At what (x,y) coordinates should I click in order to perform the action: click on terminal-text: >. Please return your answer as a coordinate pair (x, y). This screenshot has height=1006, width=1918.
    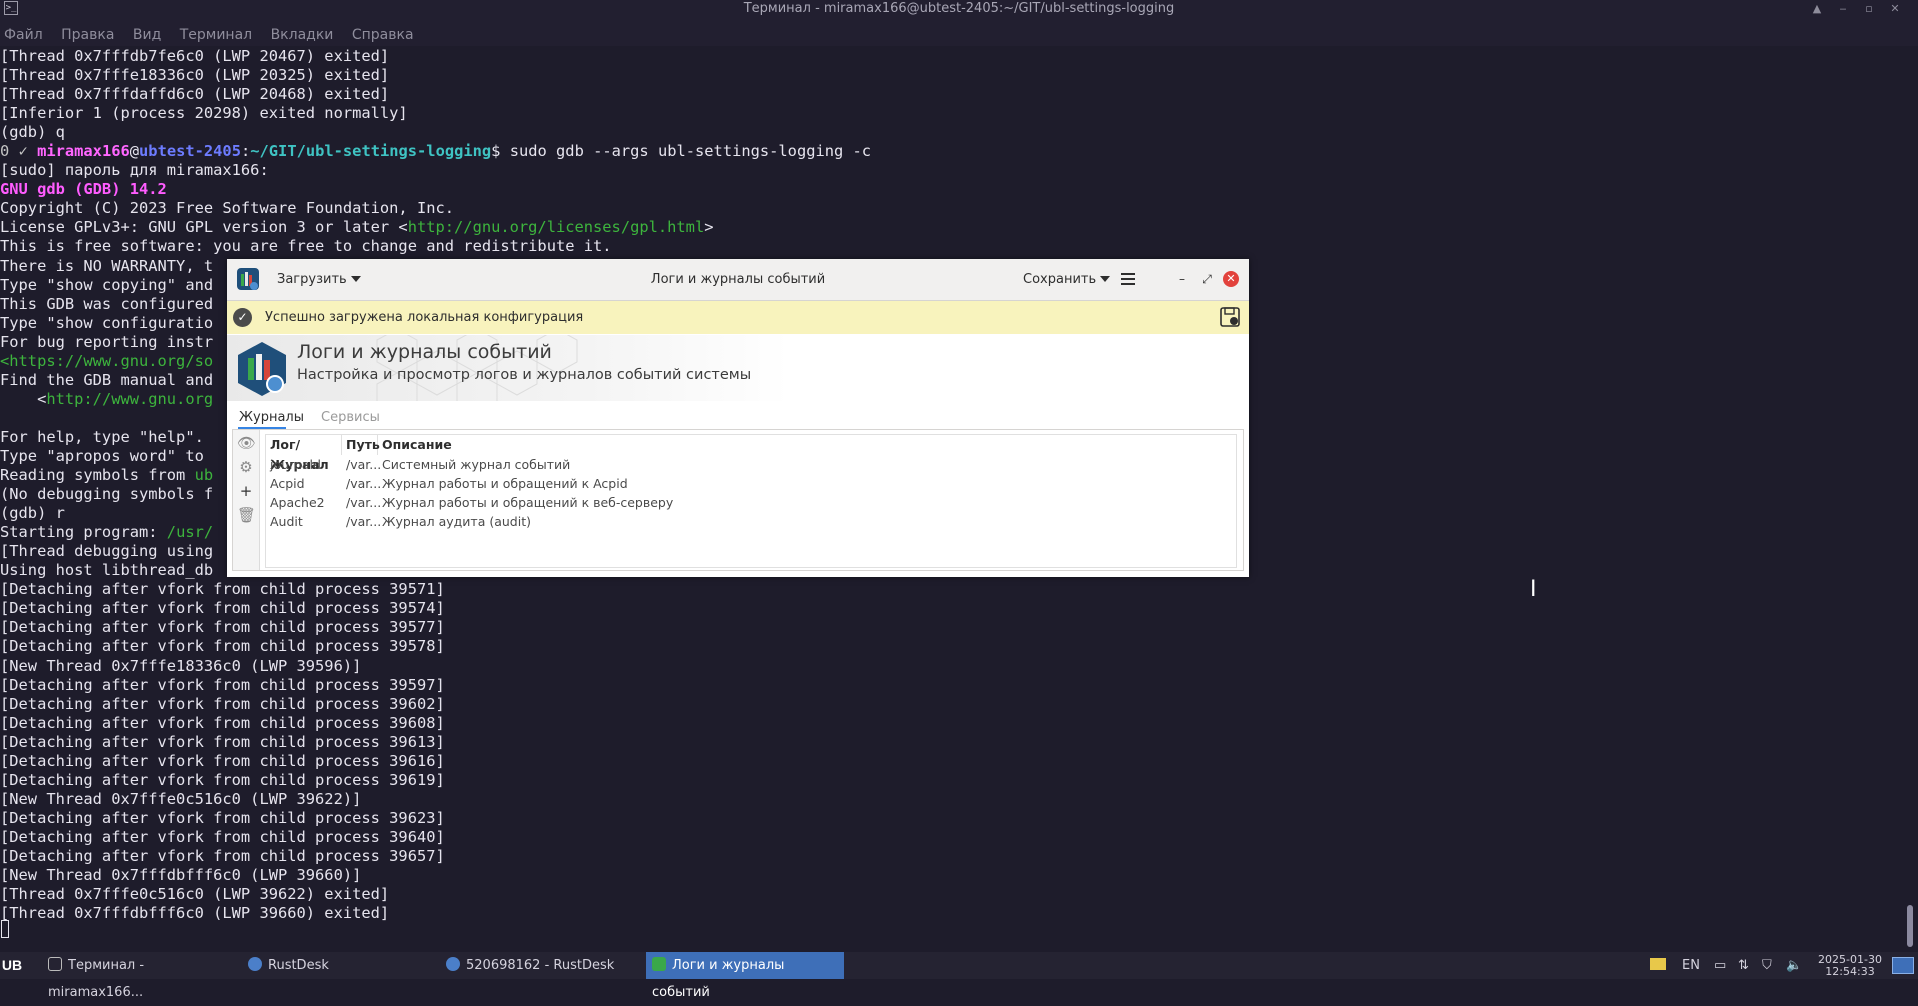
    Looking at the image, I should click on (709, 227).